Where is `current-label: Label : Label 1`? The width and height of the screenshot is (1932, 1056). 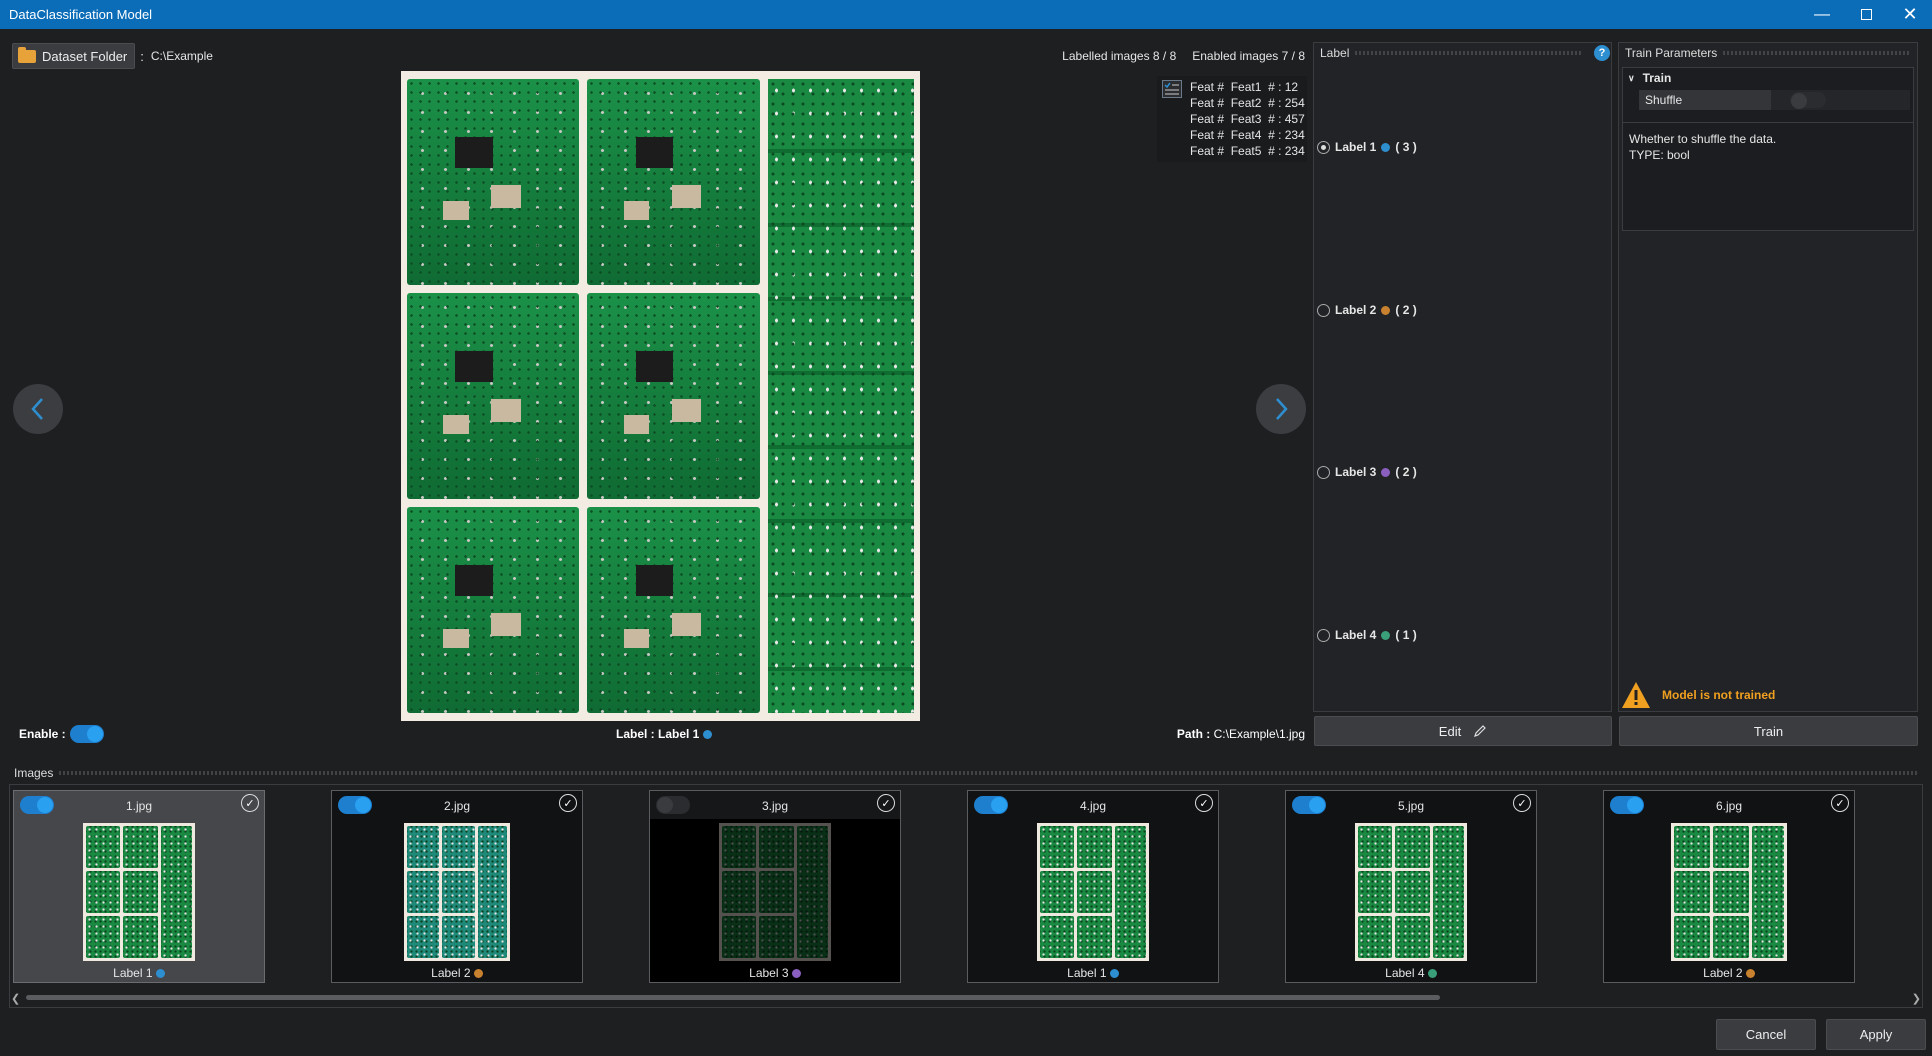
current-label: Label : Label 1 is located at coordinates (664, 734).